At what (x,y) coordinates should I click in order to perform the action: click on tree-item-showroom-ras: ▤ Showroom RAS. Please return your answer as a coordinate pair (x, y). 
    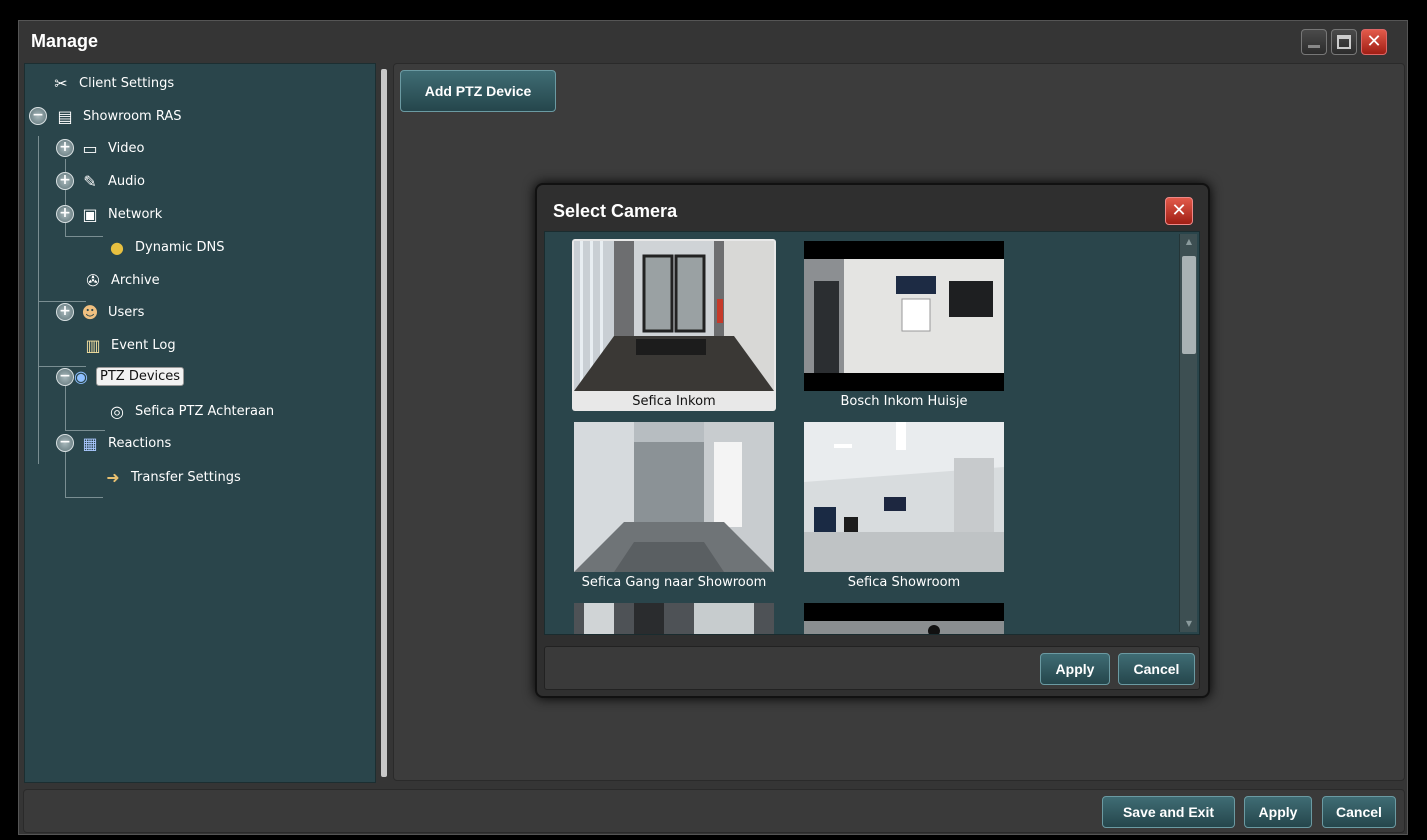
    Looking at the image, I should click on (119, 116).